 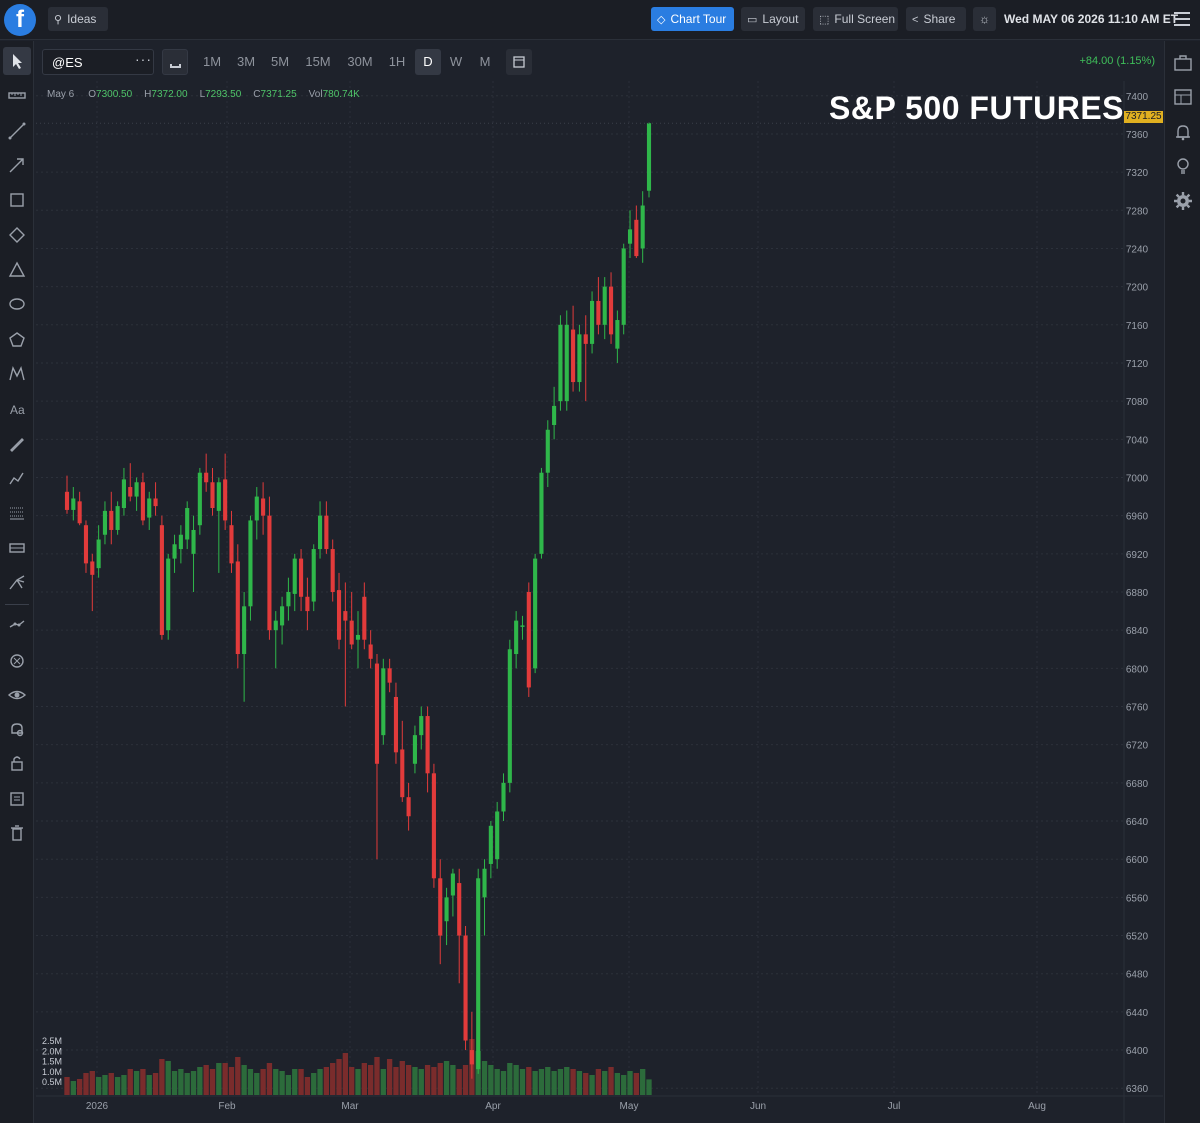 What do you see at coordinates (773, 19) in the screenshot?
I see `layout-button: ▭ Layout` at bounding box center [773, 19].